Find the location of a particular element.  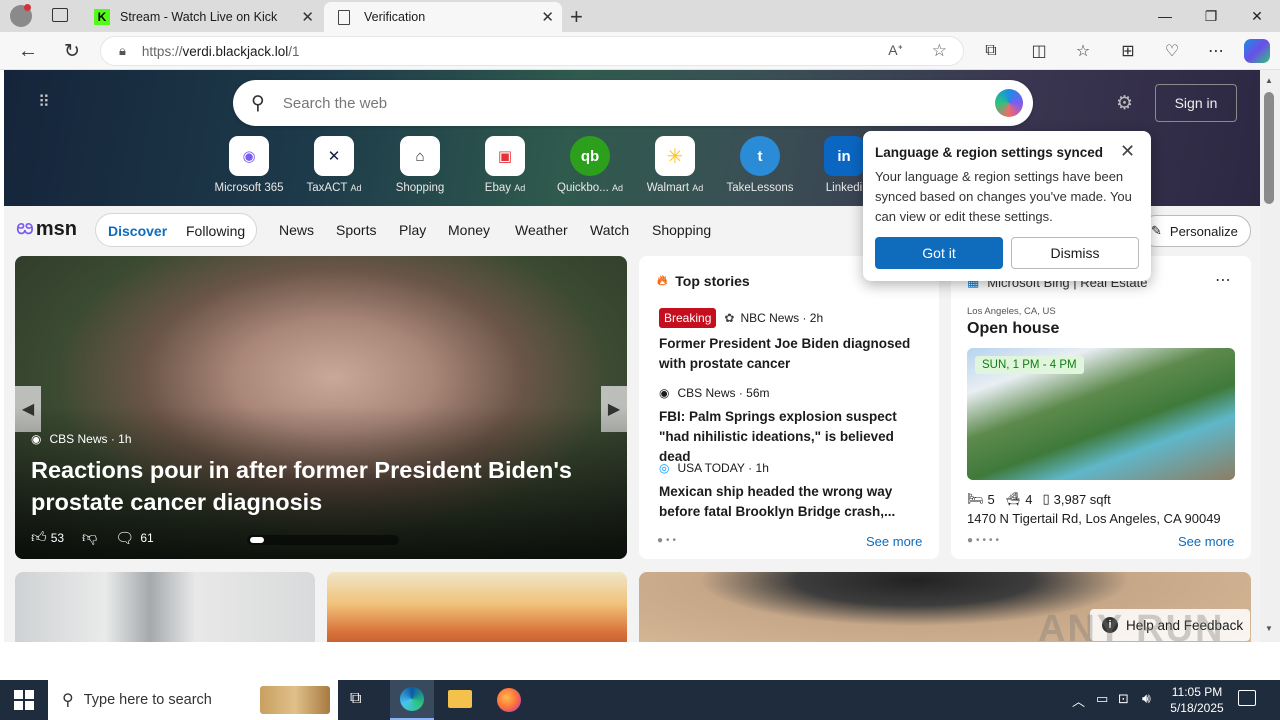

quick-link-ms365: ◉ Microsoft 365 is located at coordinates (249, 165).